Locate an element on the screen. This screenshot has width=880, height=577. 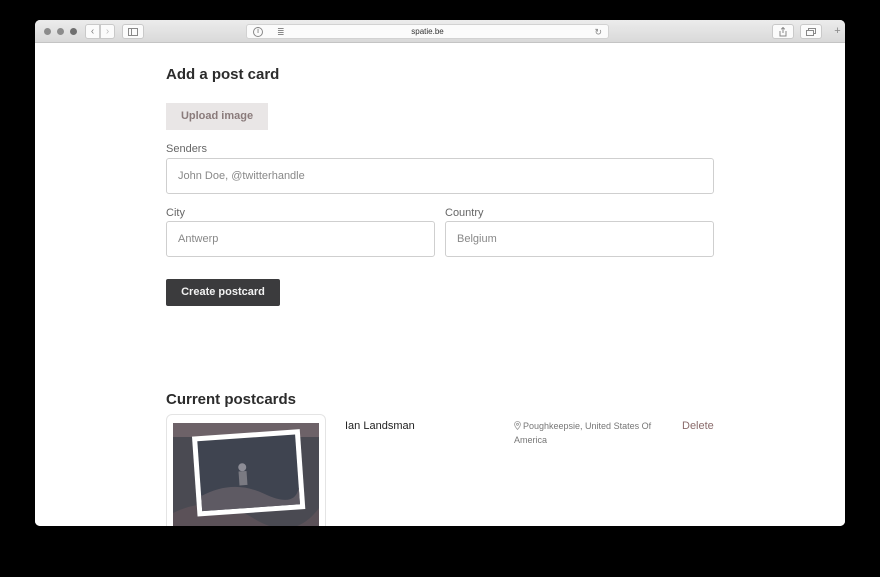
tabs-overview-button is located at coordinates (811, 31).